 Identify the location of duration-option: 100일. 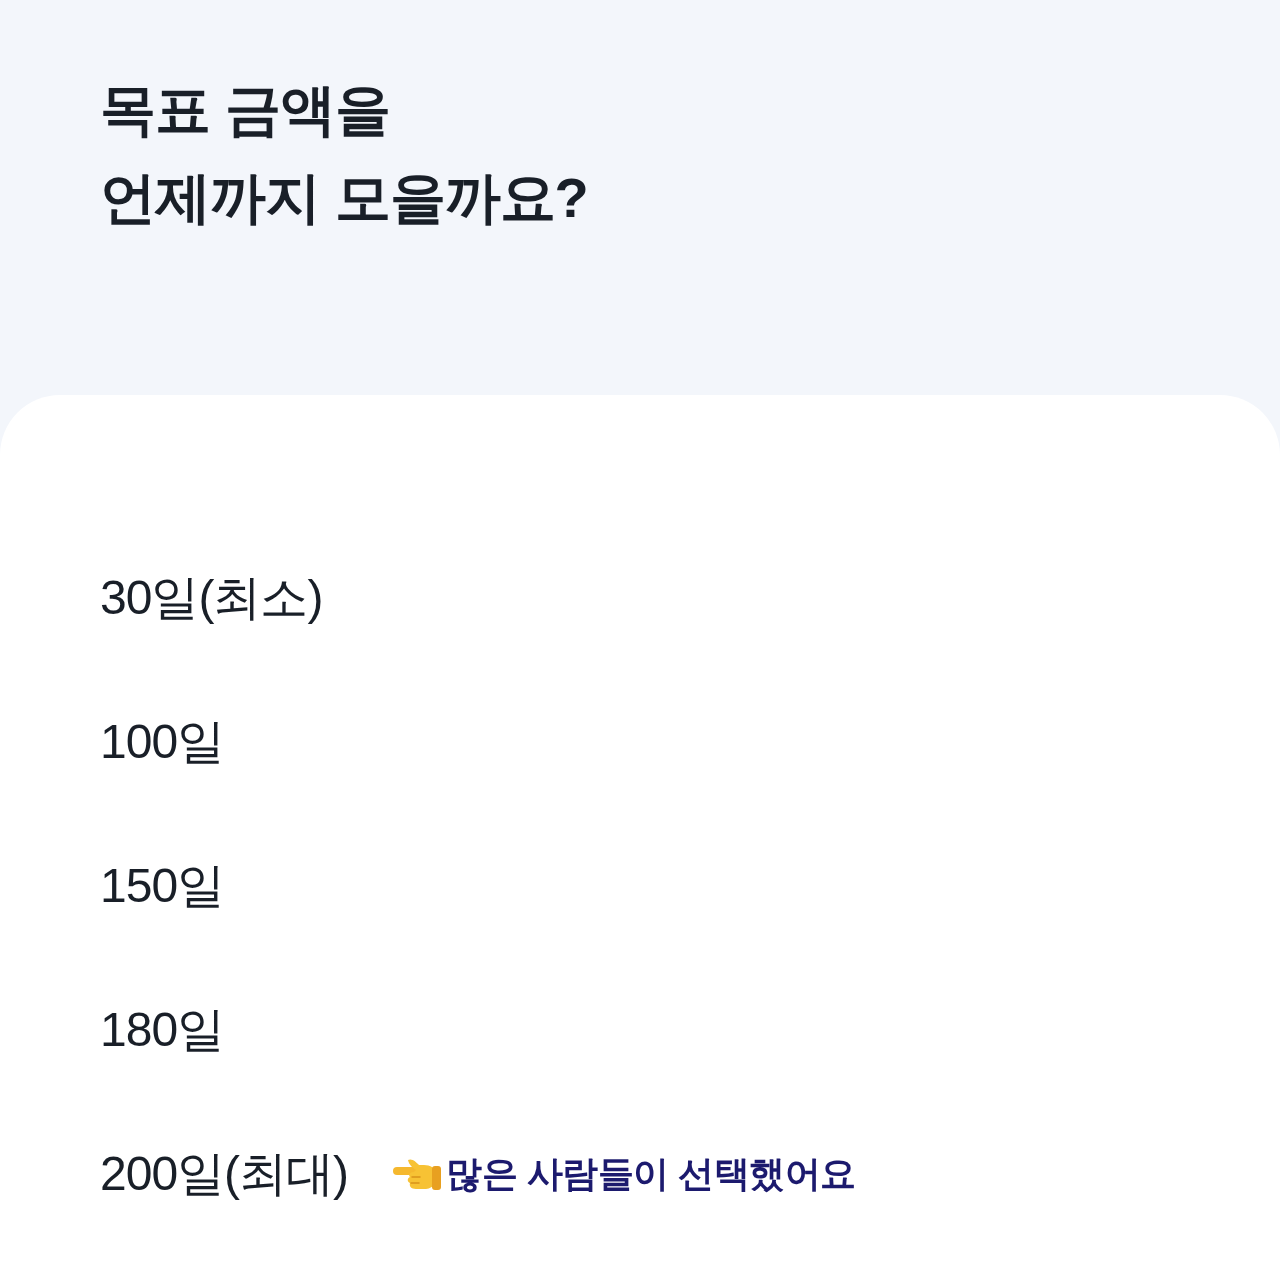
(162, 742).